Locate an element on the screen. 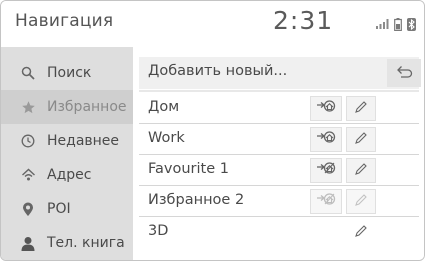  clock: 2:31 is located at coordinates (303, 20).